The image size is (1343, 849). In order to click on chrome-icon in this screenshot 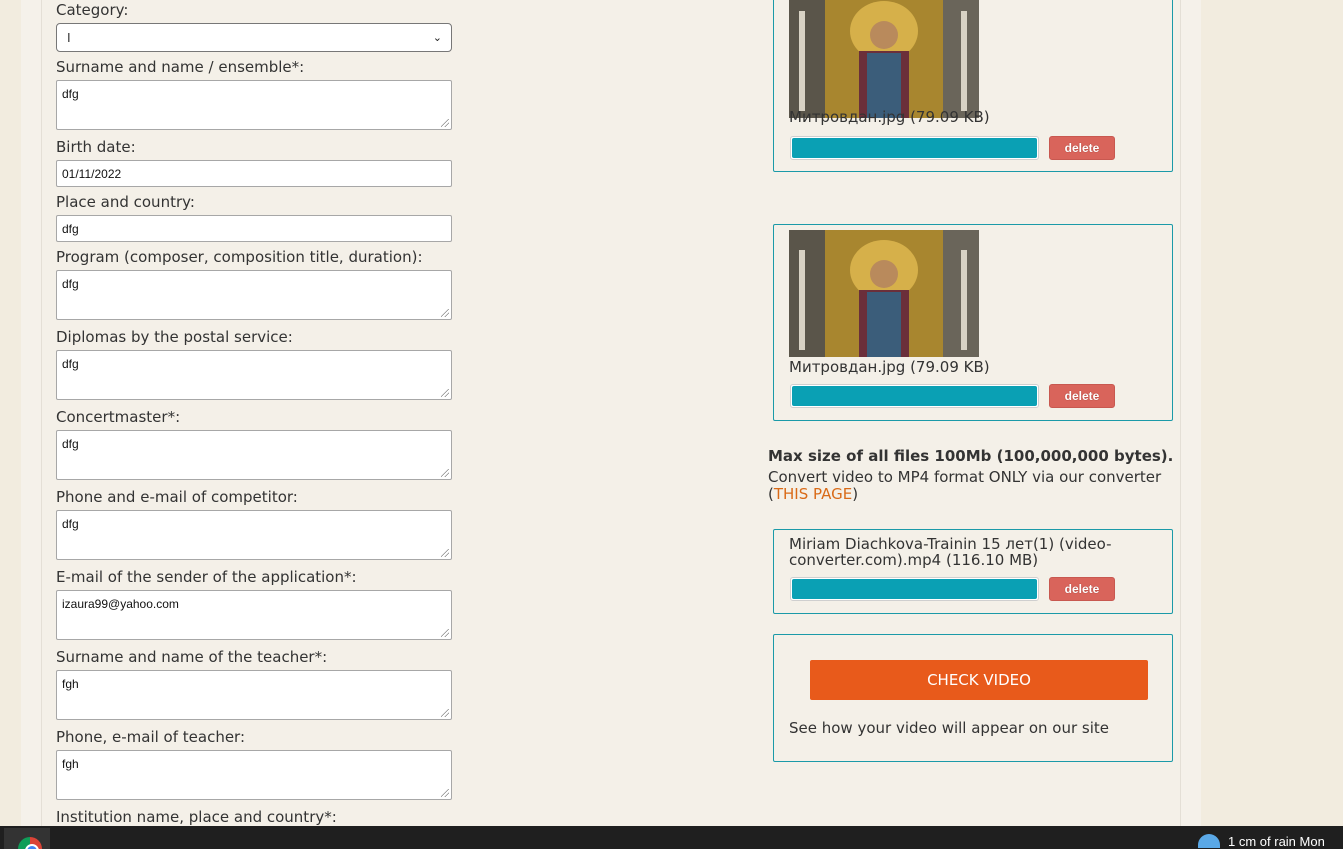, I will do `click(30, 843)`.